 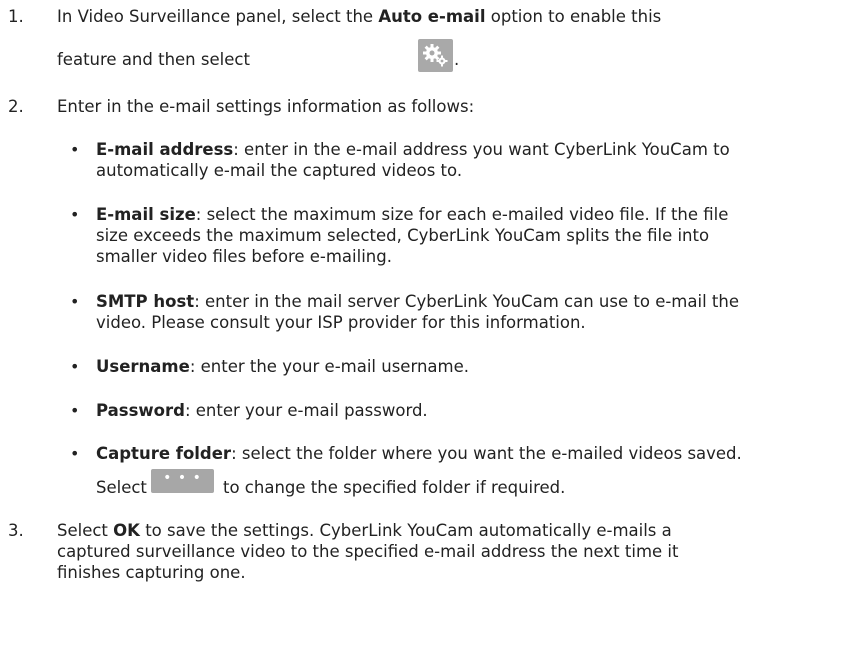 What do you see at coordinates (573, 16) in the screenshot?
I see `step-1-text-end: option to enable this` at bounding box center [573, 16].